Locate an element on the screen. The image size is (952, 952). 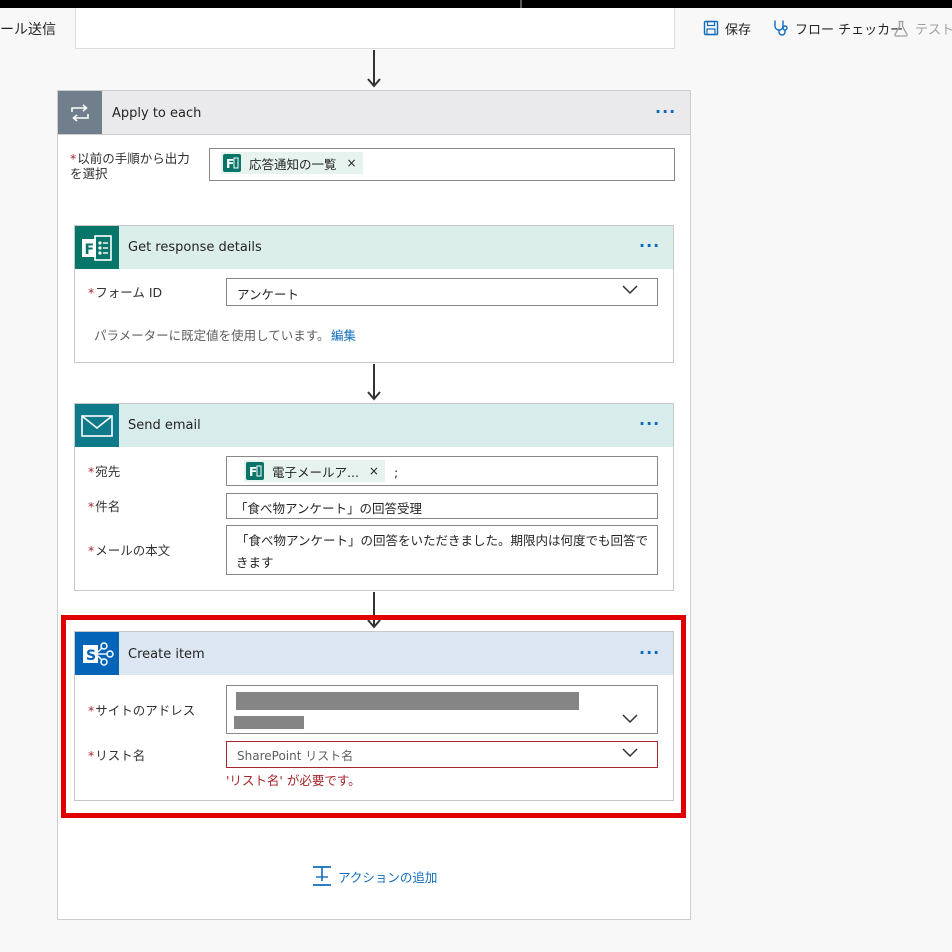
select-output-label: *以前の手順から出力を選択 is located at coordinates (130, 166).